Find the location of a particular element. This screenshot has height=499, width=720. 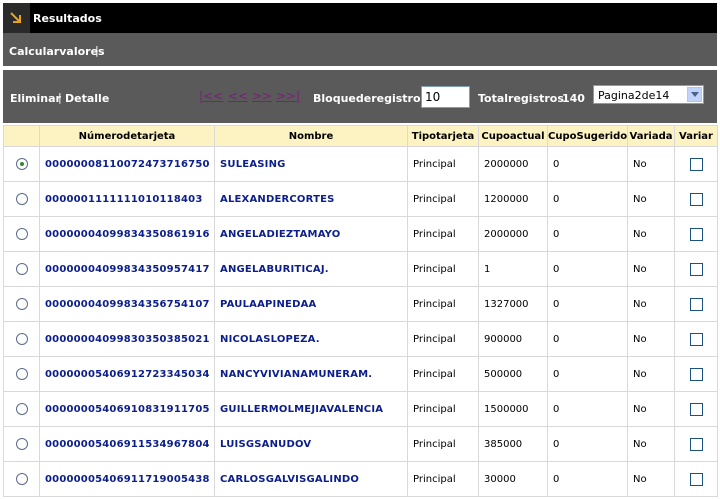

card-number-link: 00000005406911534967804 is located at coordinates (127, 444).